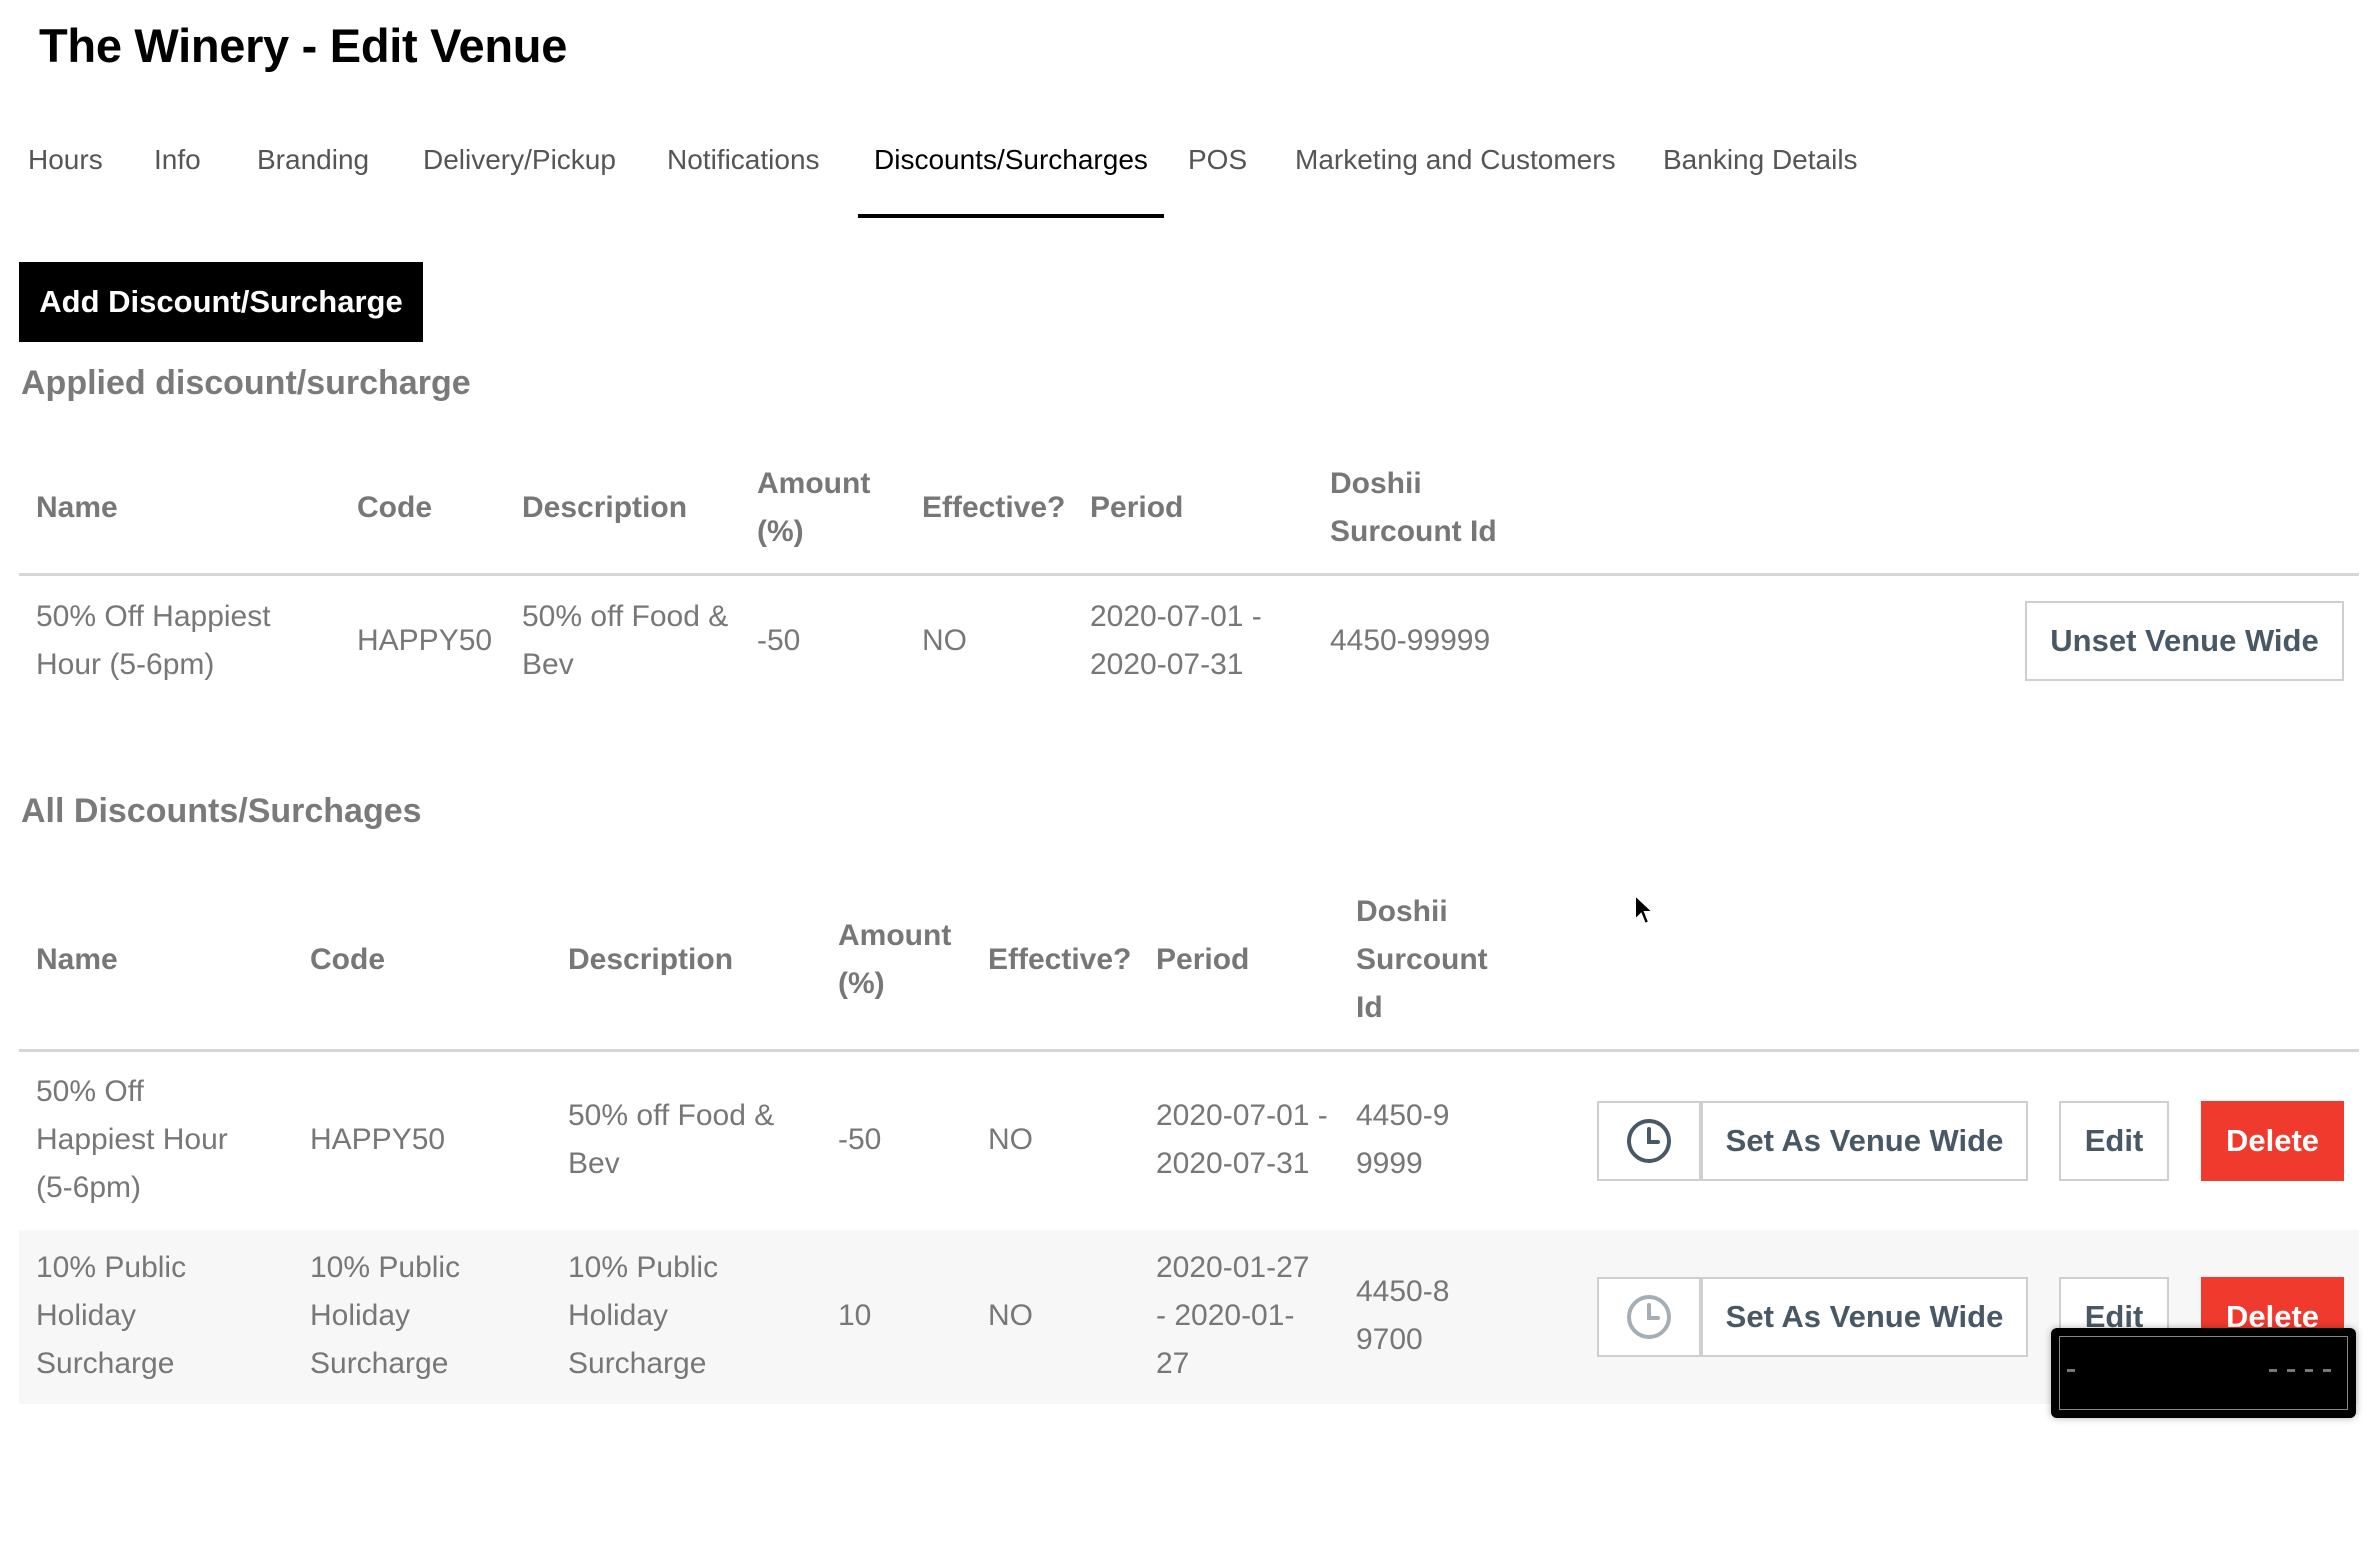 This screenshot has width=2372, height=1560. What do you see at coordinates (385, 1315) in the screenshot?
I see `cell-code: 10% Public Holiday Surcharge` at bounding box center [385, 1315].